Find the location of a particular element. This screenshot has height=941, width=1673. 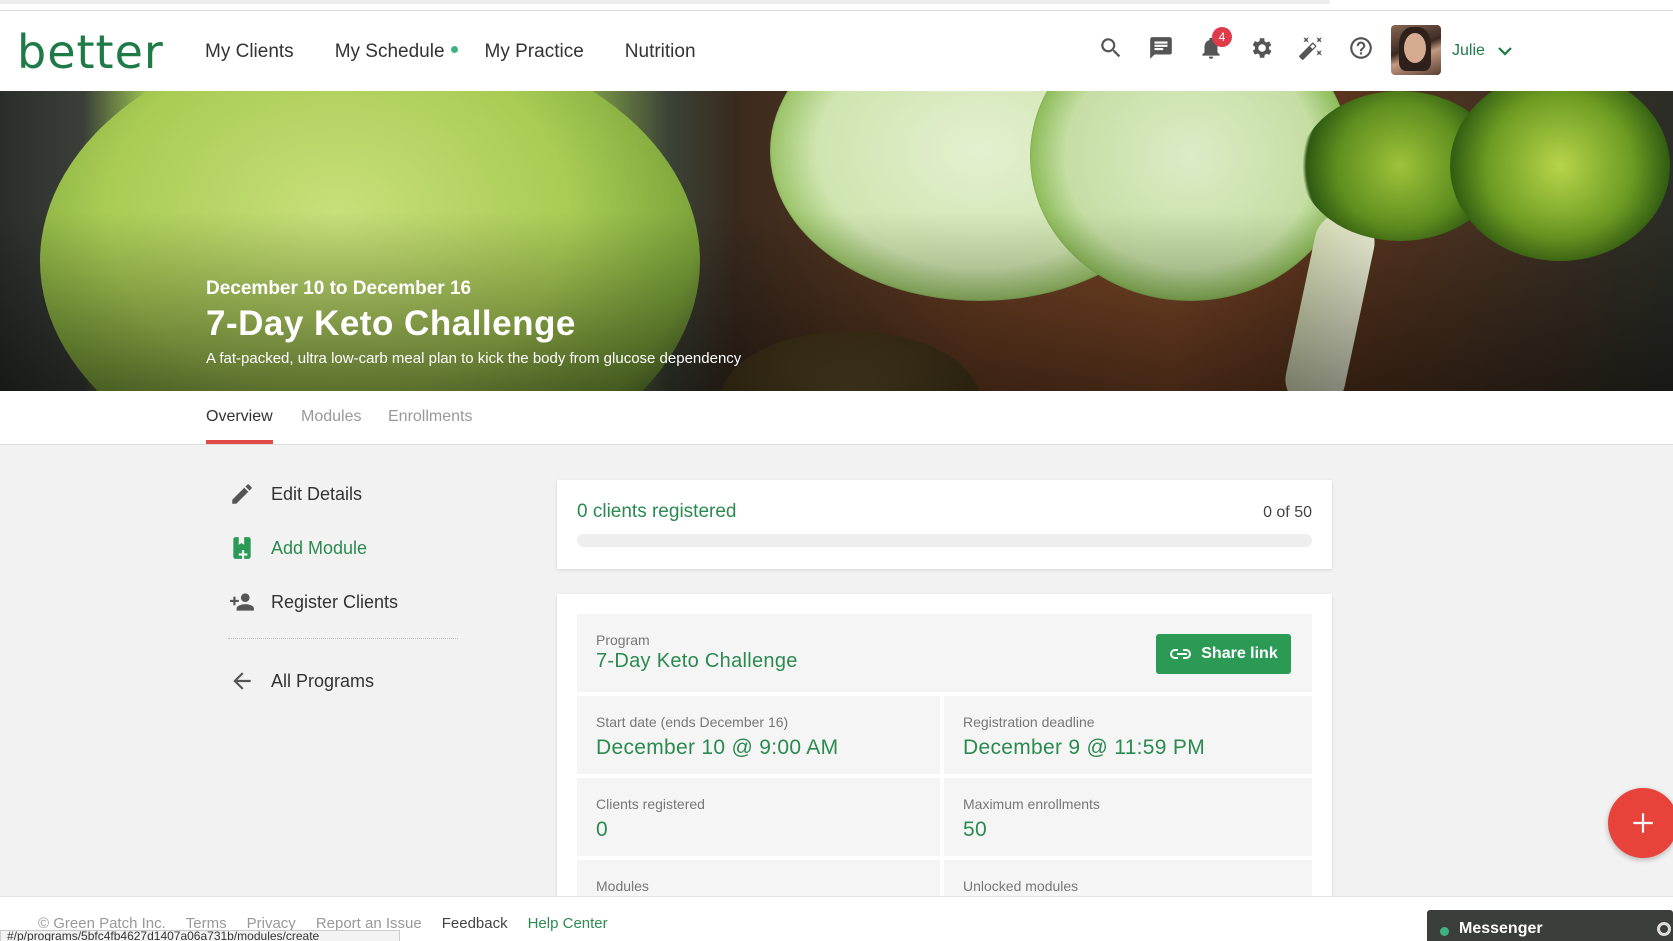

footer-help-center-link: Help Center is located at coordinates (568, 923).